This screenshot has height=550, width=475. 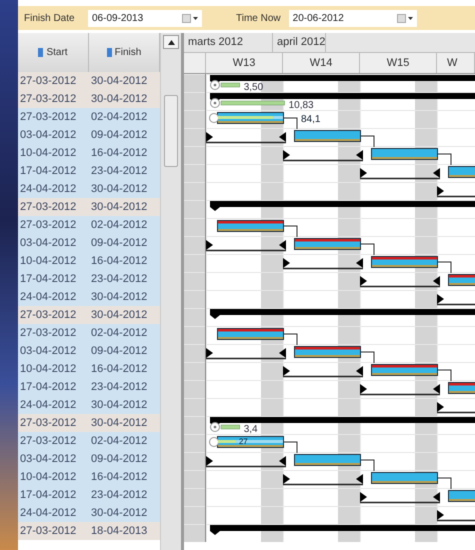 I want to click on month-header: april 2012, so click(x=299, y=42).